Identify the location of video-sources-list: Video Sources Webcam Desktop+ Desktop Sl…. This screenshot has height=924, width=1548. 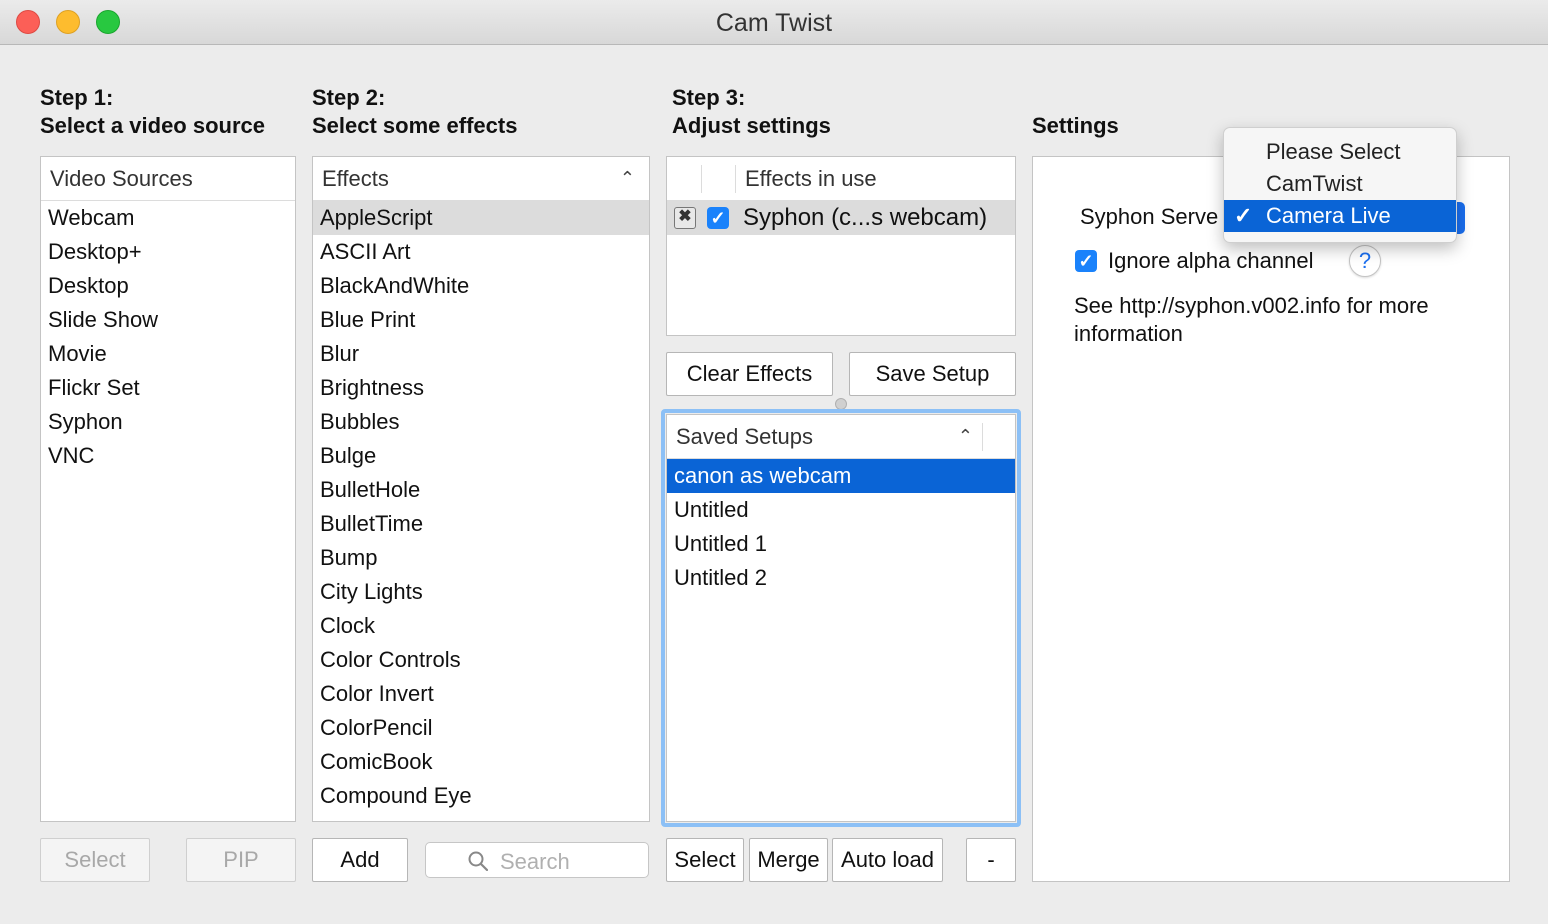
(168, 489).